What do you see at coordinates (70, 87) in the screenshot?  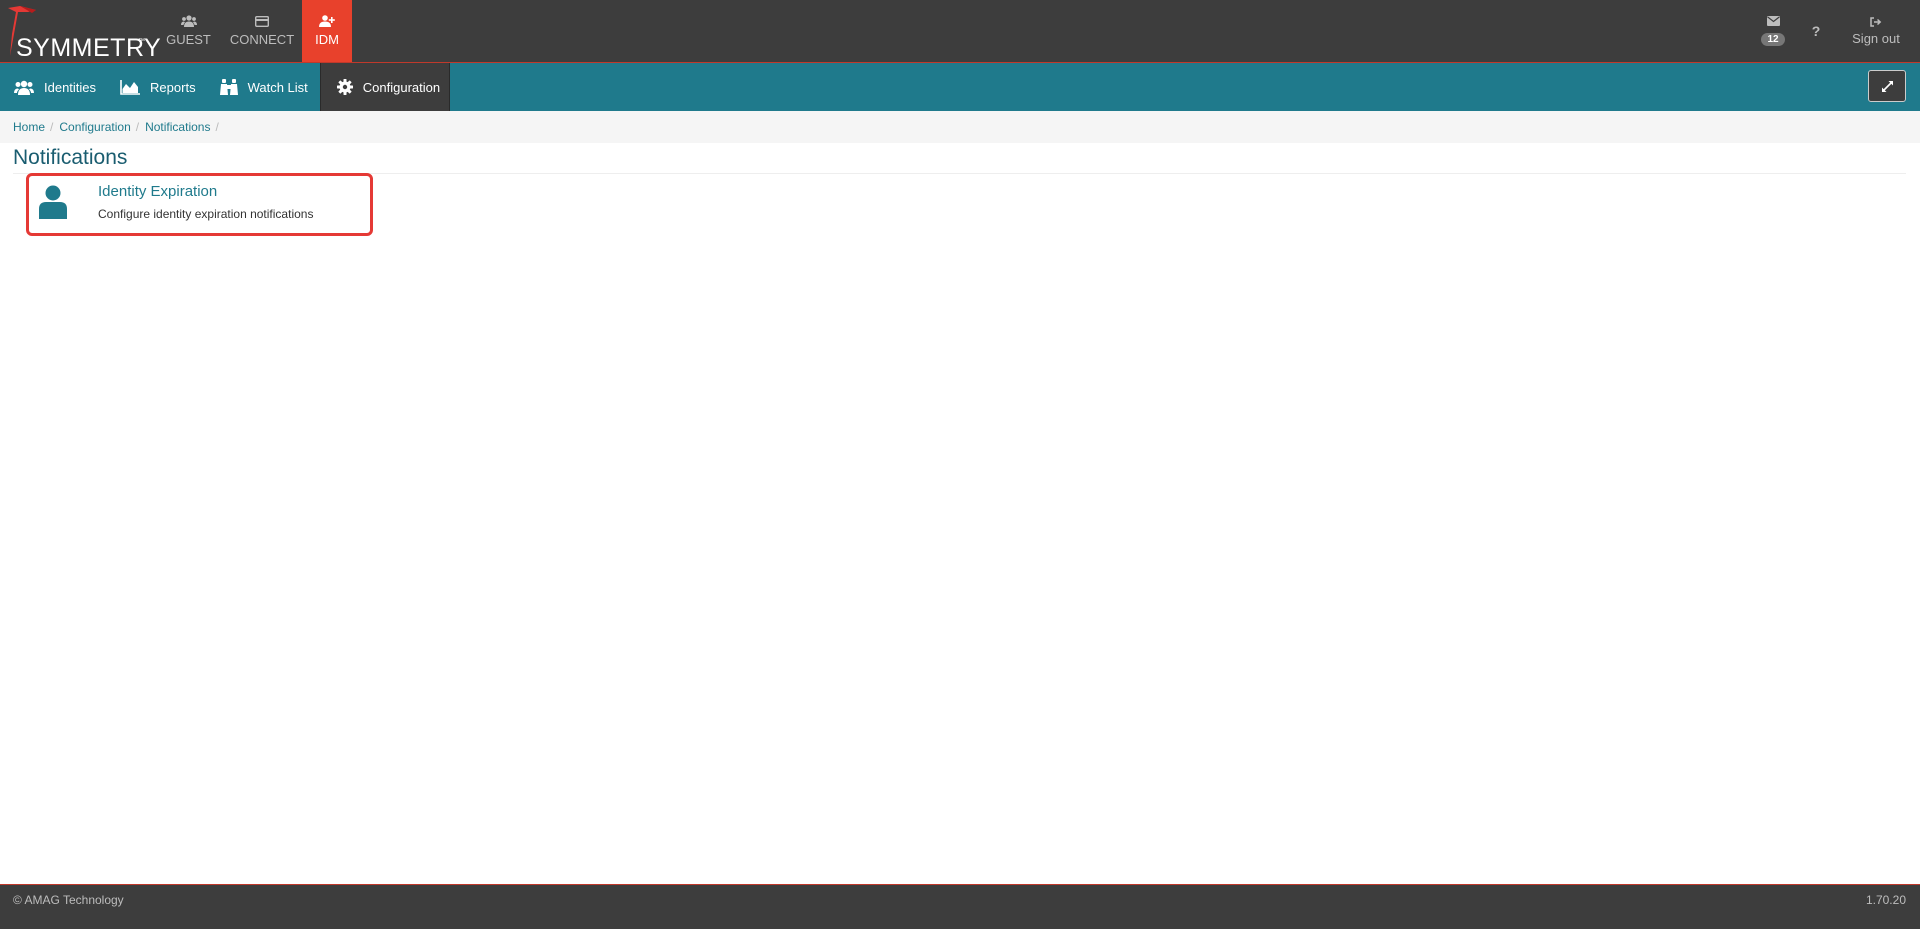 I see `nav-identities-label: Identities` at bounding box center [70, 87].